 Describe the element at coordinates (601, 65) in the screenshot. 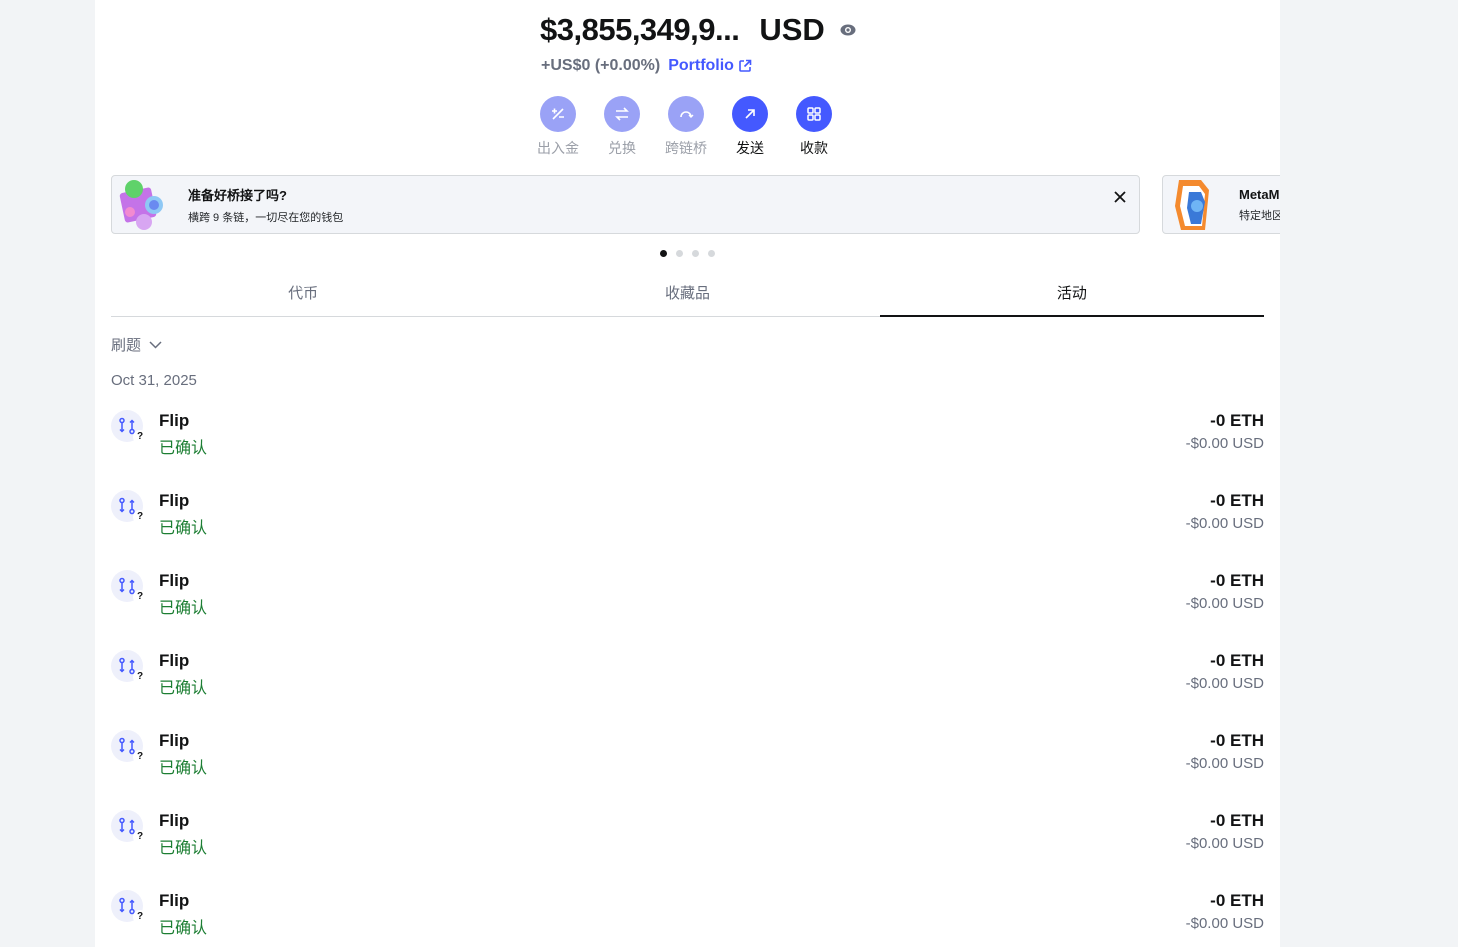

I see `balance-change: +US$0 (+0.00%)` at that location.